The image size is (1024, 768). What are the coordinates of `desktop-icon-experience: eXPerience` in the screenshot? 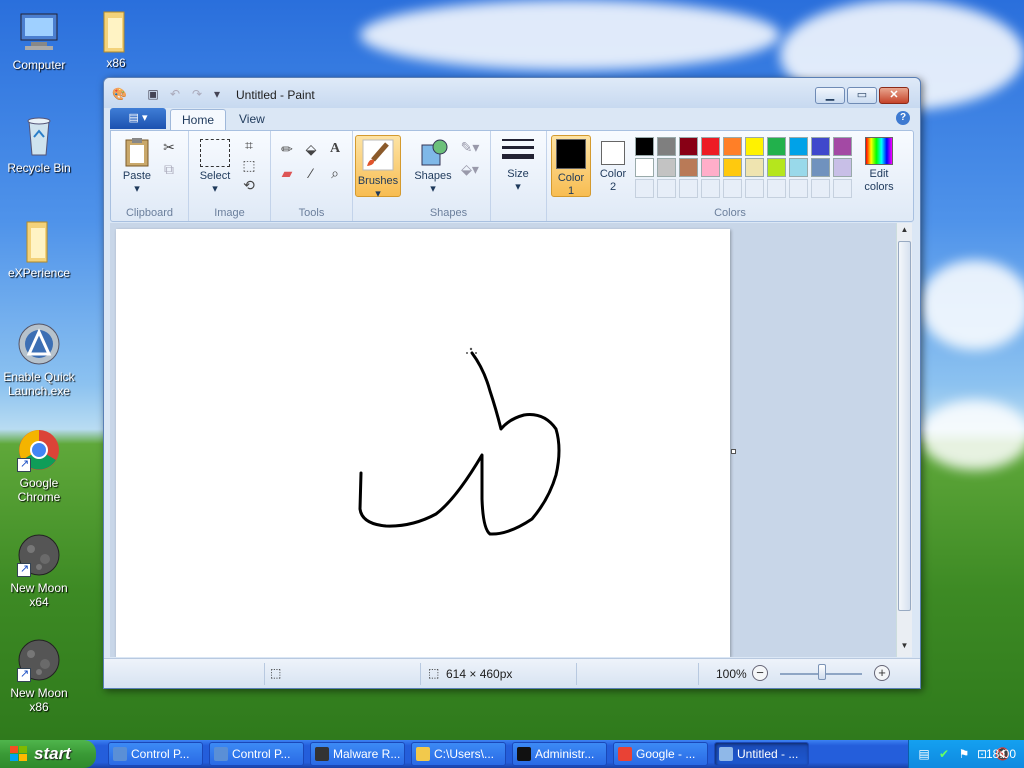 It's located at (39, 249).